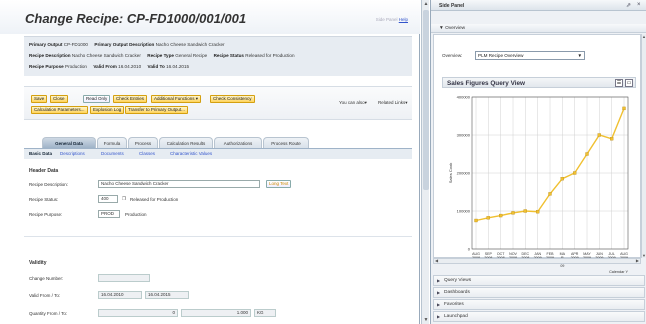  Describe the element at coordinates (197, 98) in the screenshot. I see `chevron-down-icon: ▾` at that location.